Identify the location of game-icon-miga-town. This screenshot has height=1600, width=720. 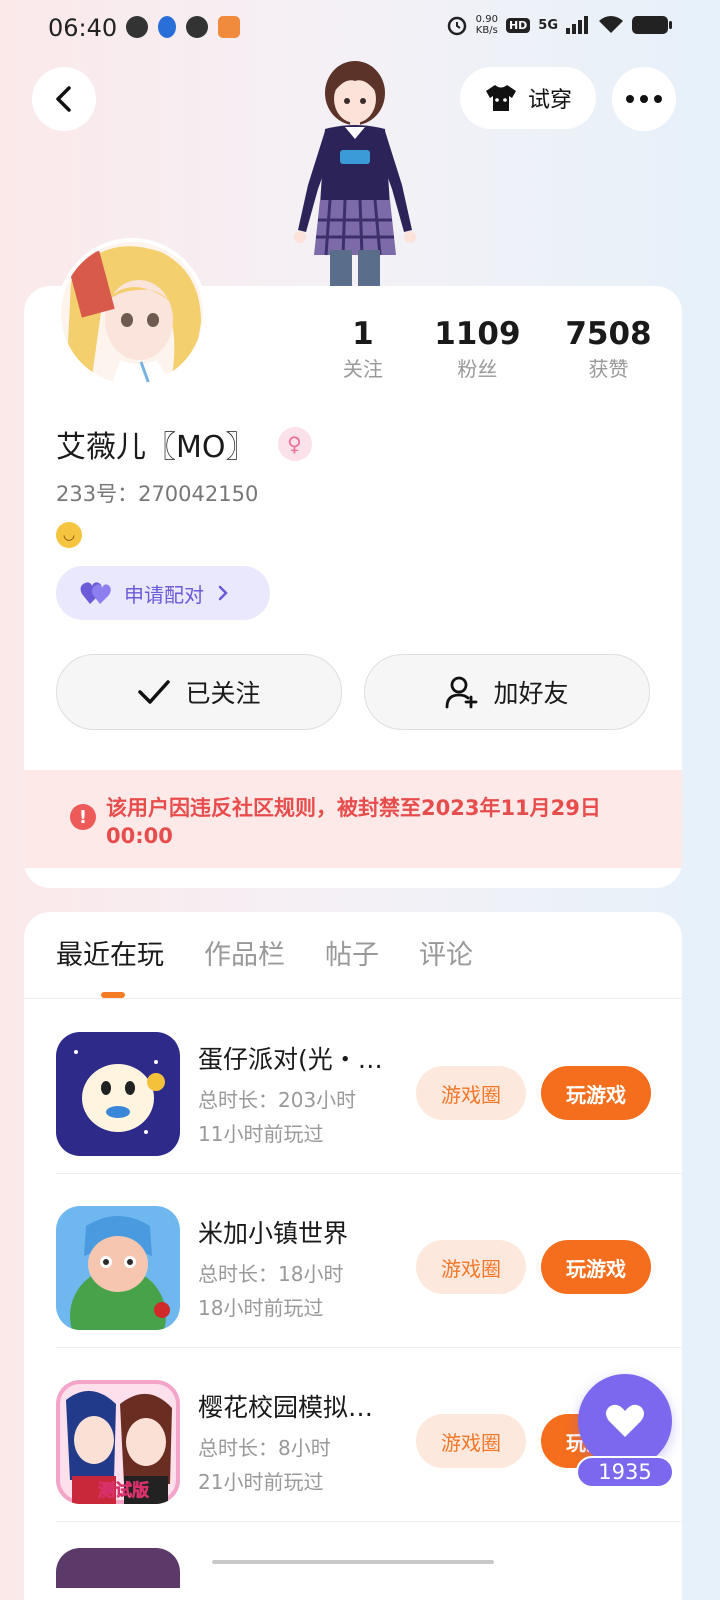
(118, 1268).